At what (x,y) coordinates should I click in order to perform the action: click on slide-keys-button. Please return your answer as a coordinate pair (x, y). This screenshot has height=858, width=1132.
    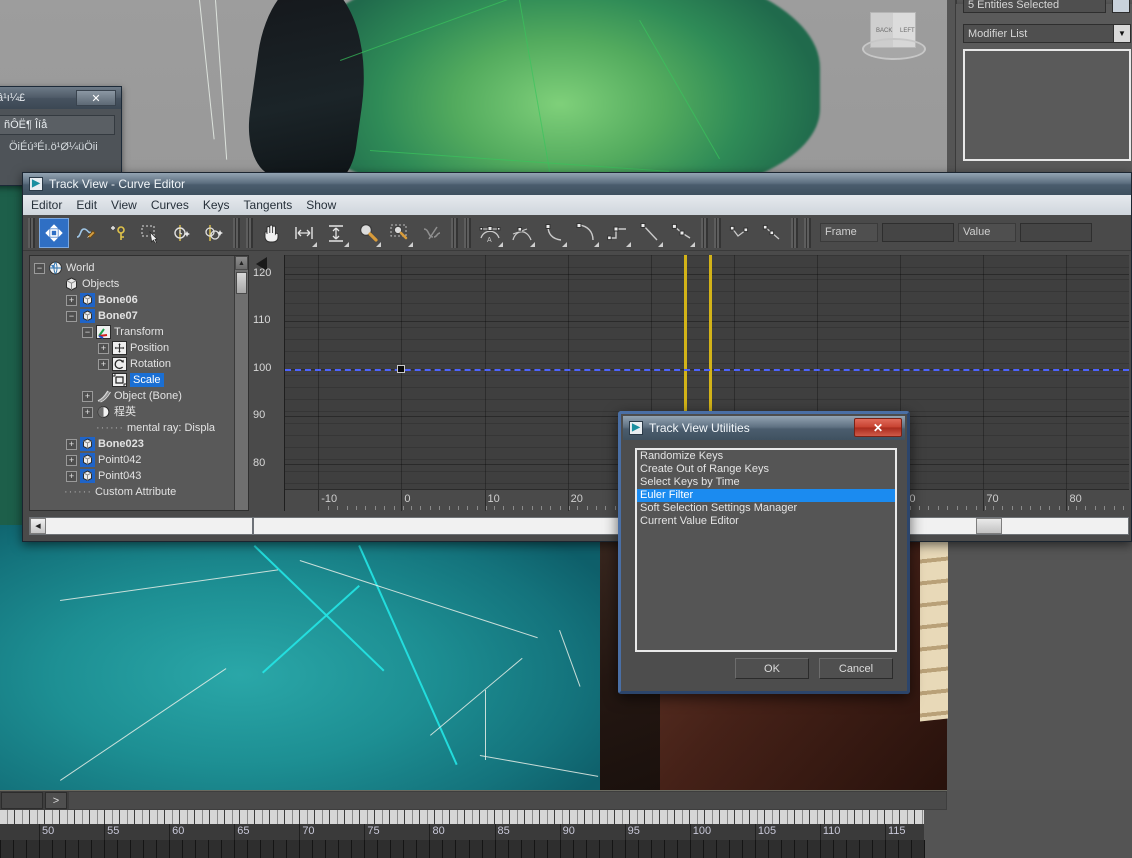
    Looking at the image, I should click on (182, 233).